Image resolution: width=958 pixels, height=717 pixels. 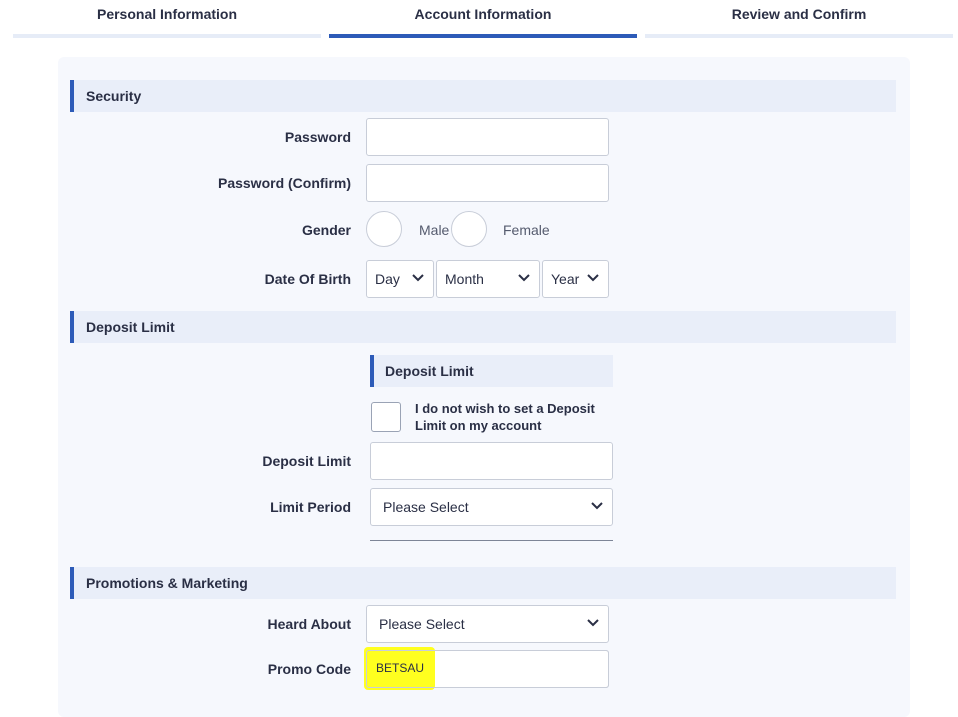 What do you see at coordinates (310, 507) in the screenshot?
I see `limit-period-label: Limit Period` at bounding box center [310, 507].